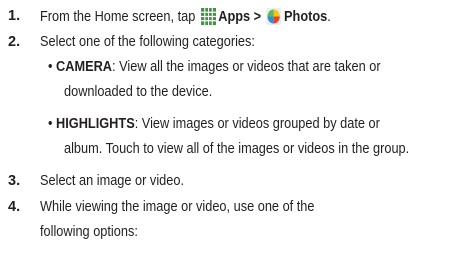 This screenshot has width=462, height=272. I want to click on step-4-text-continued: following options:, so click(89, 232).